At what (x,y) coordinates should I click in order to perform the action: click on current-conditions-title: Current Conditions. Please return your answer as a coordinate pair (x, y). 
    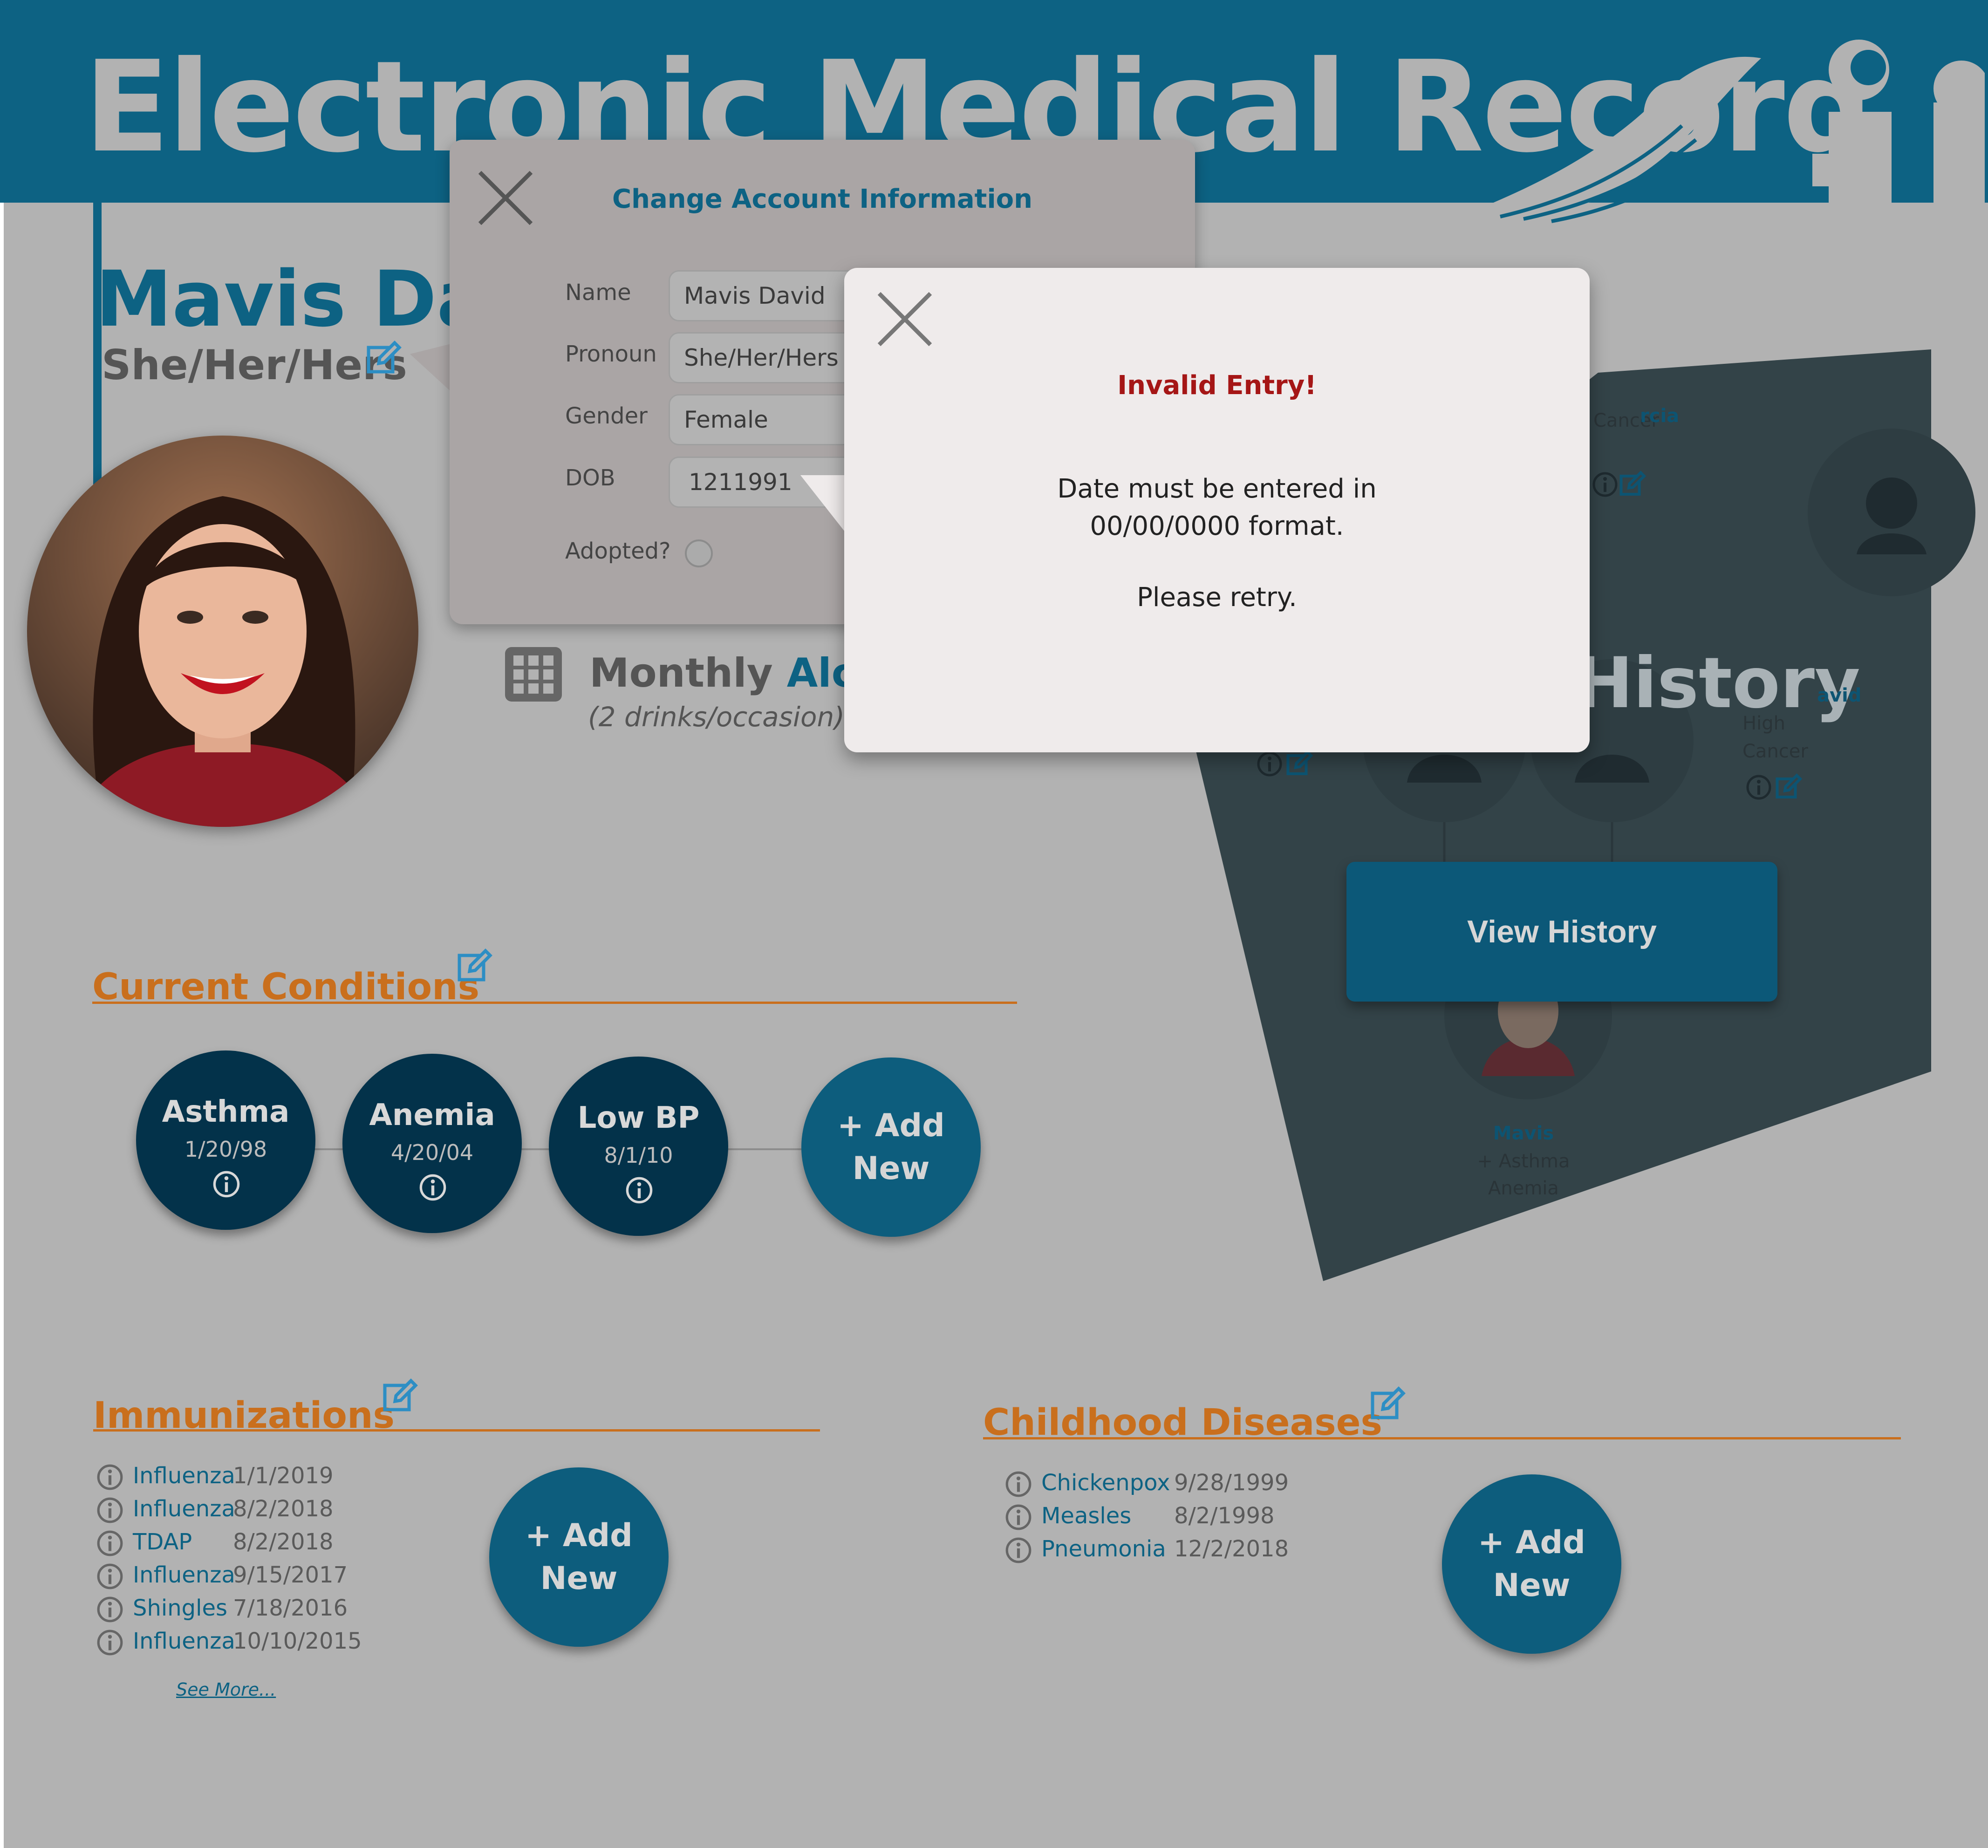
    Looking at the image, I should click on (286, 987).